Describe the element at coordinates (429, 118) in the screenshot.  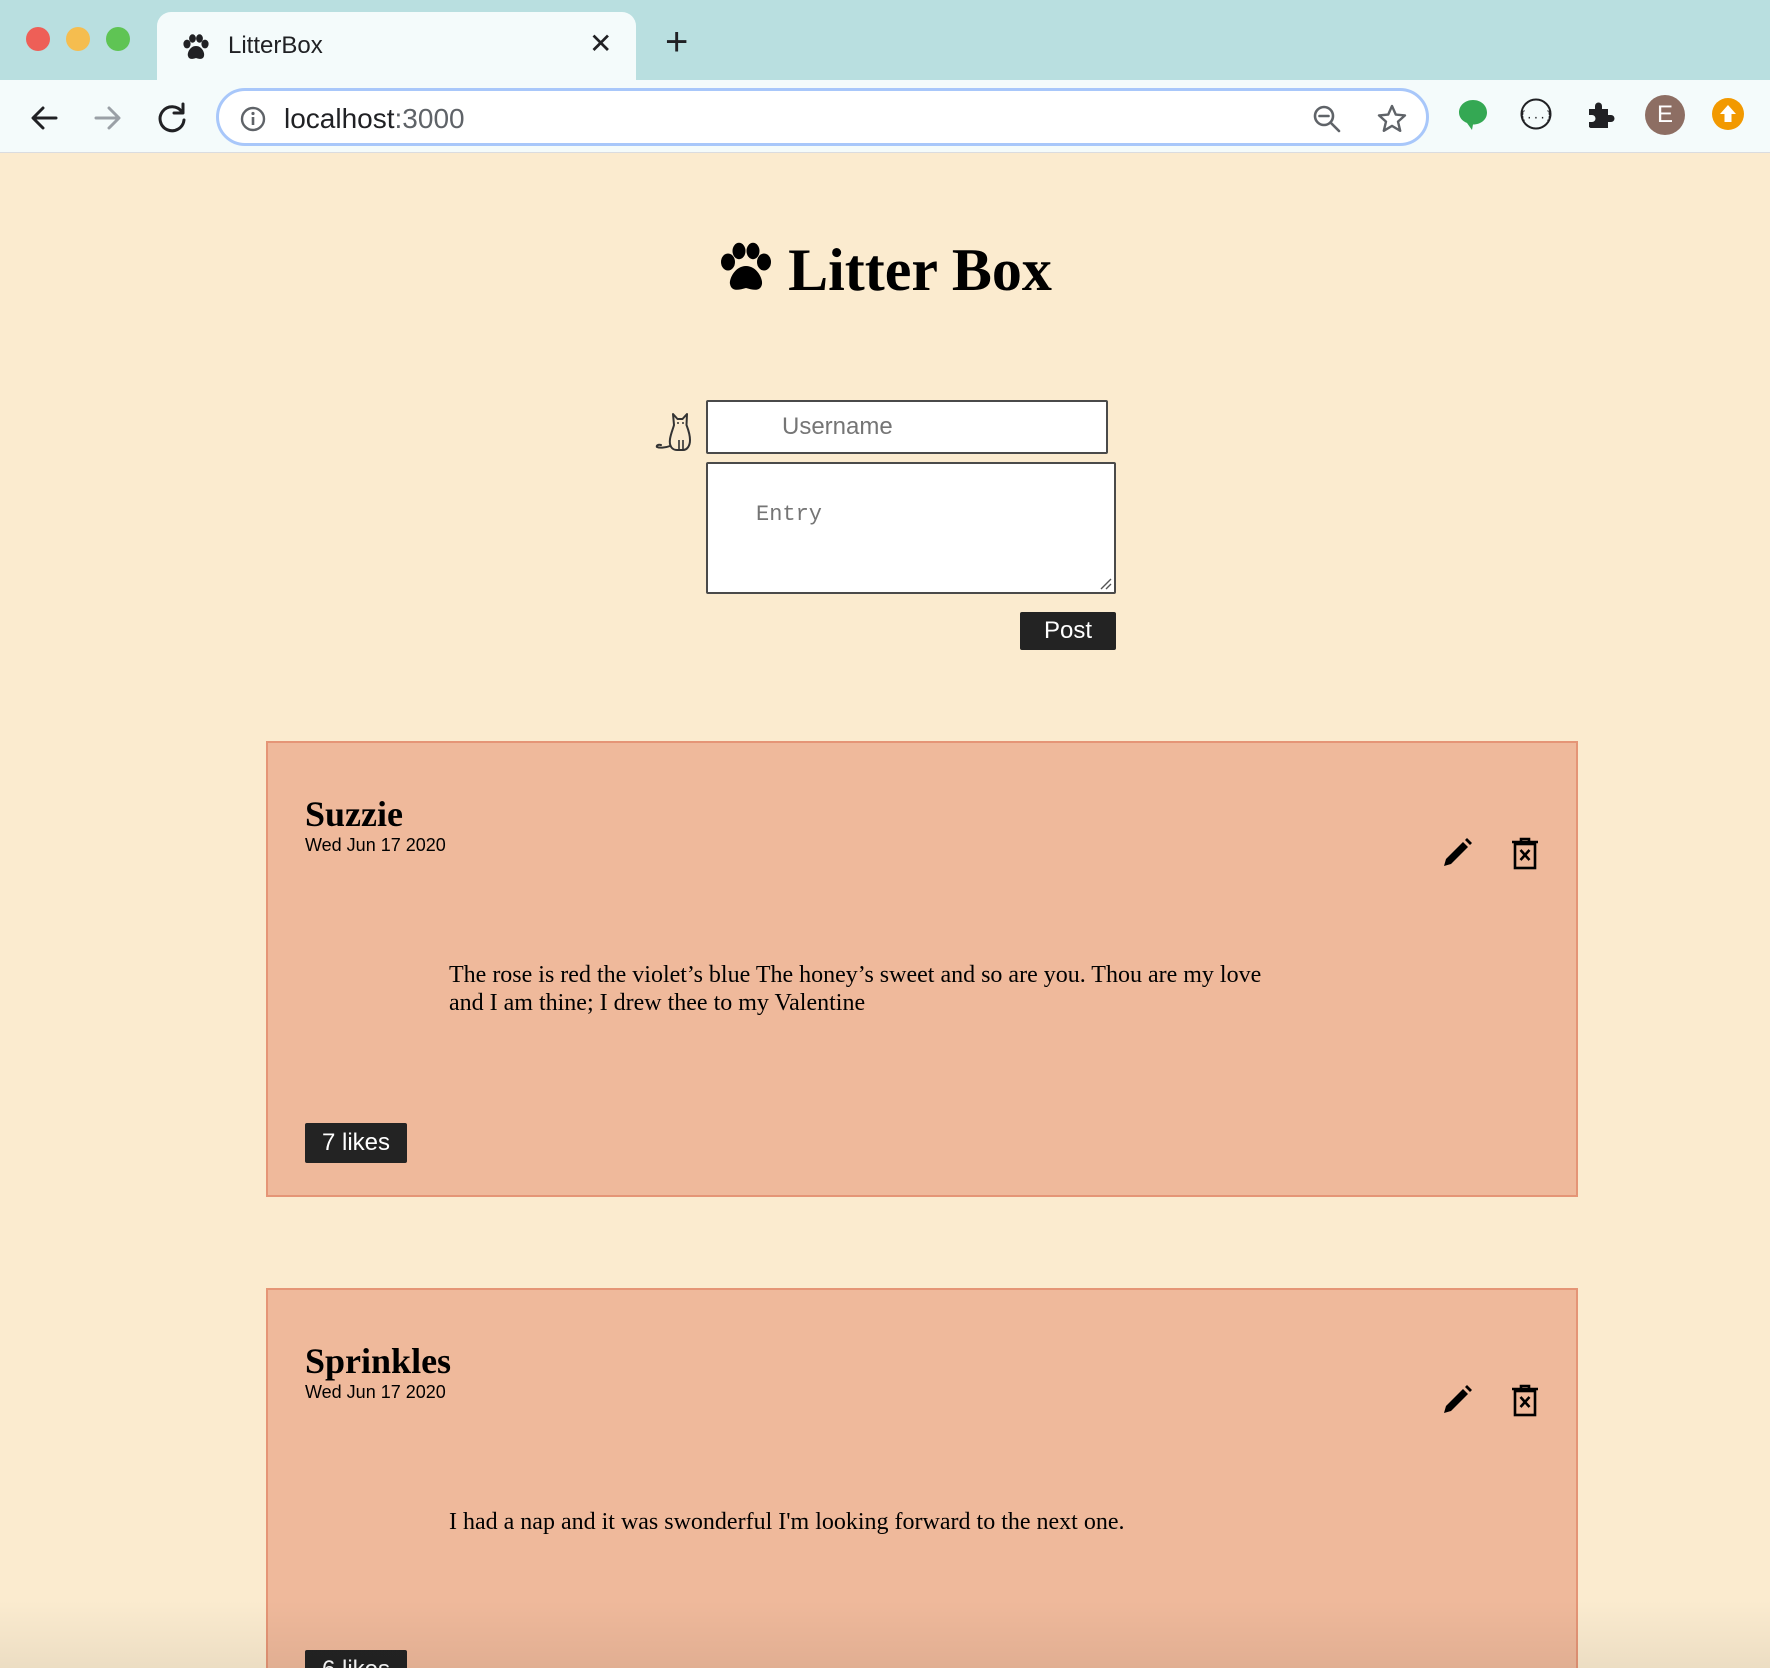
I see `url-port: :3000` at that location.